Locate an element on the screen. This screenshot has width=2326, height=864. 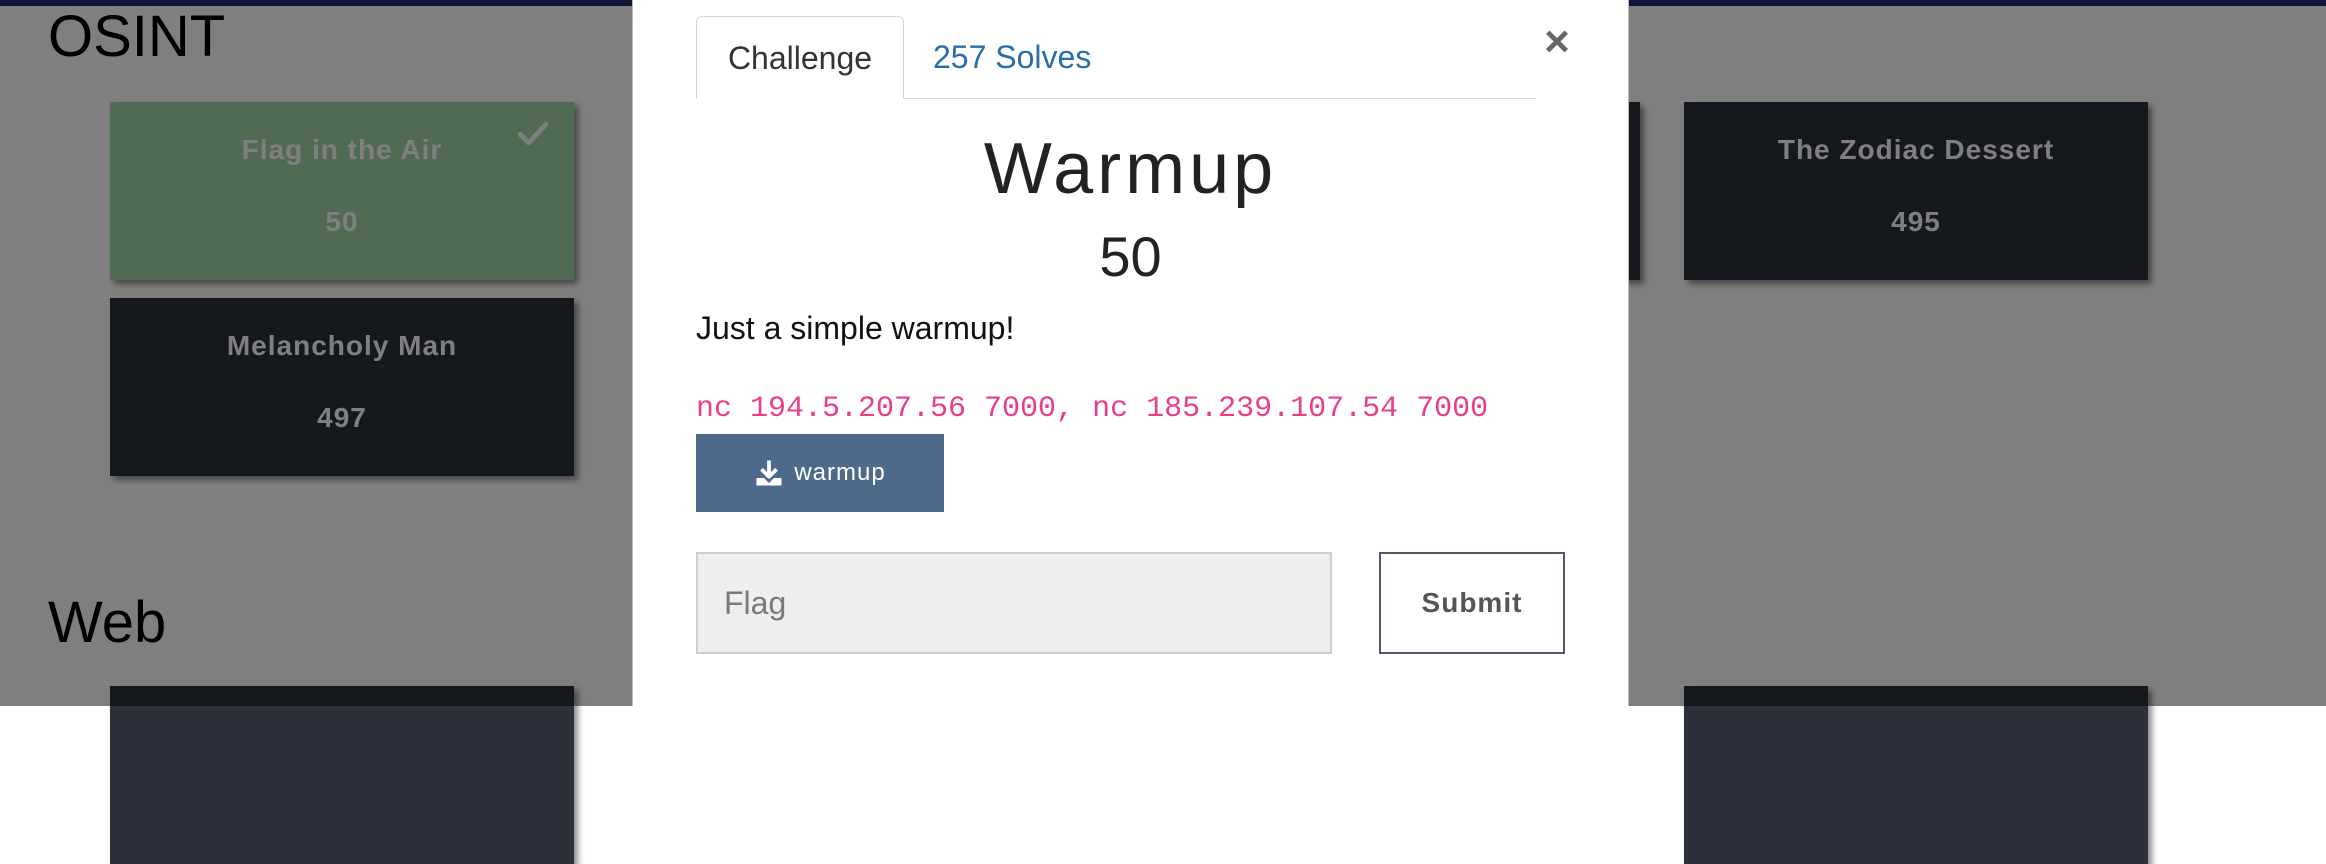
challenge-title: Warmup is located at coordinates (1130, 169).